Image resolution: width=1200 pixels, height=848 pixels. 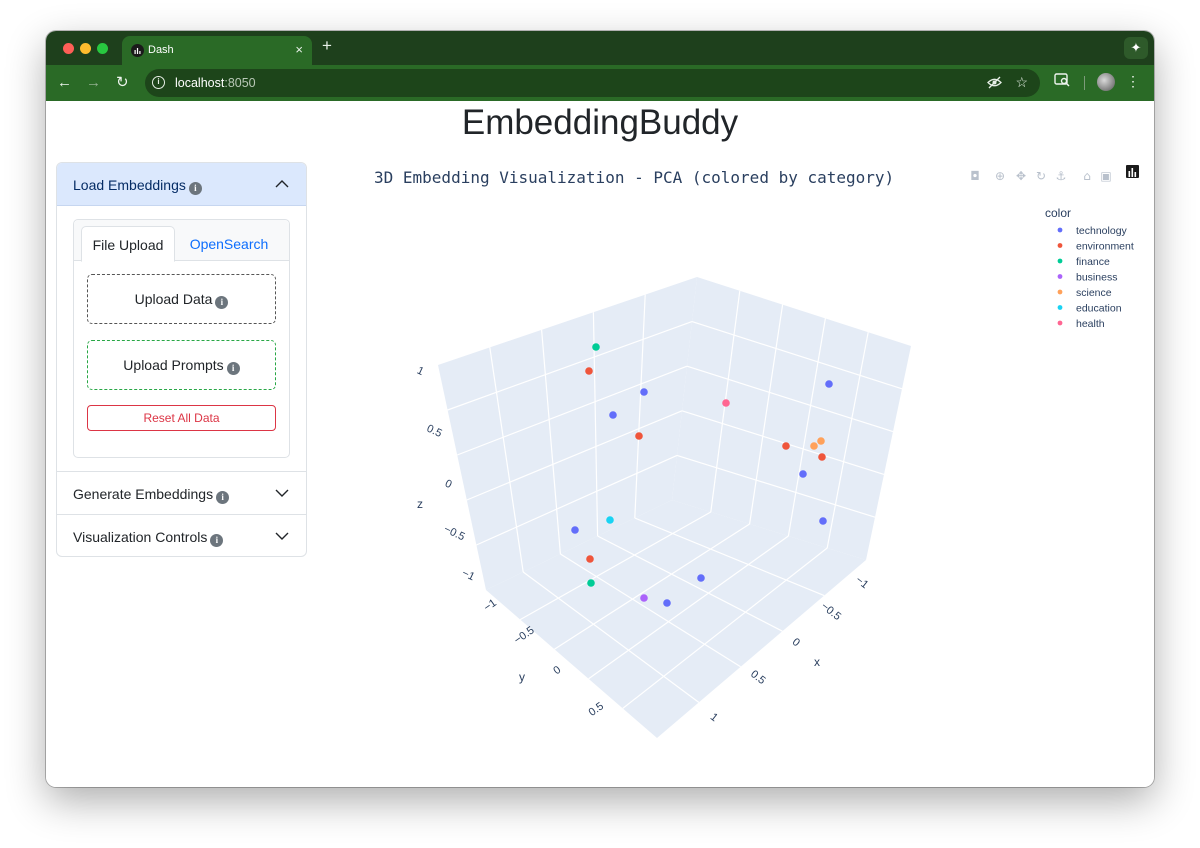 I want to click on legend-item-health: health, so click(x=1090, y=324).